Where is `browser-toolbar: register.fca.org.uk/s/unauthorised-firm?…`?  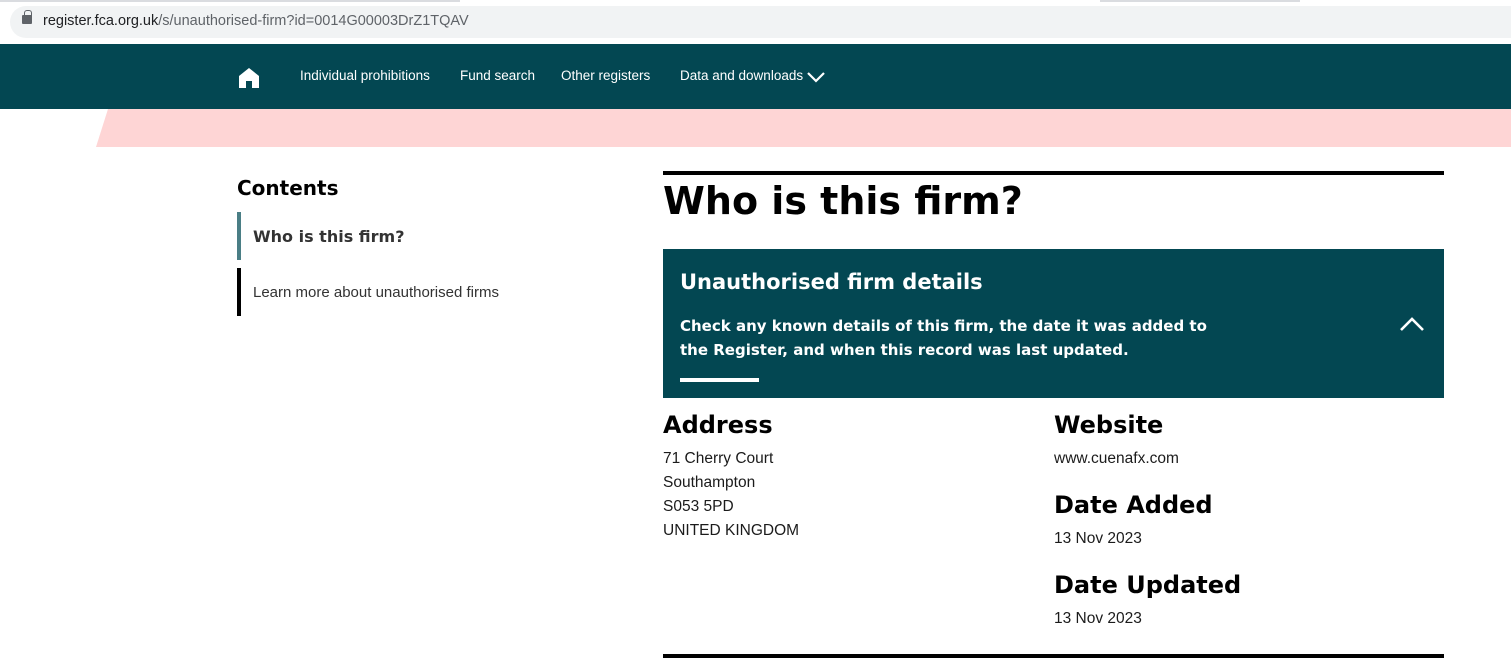
browser-toolbar: register.fca.org.uk/s/unauthorised-firm?… is located at coordinates (755, 22).